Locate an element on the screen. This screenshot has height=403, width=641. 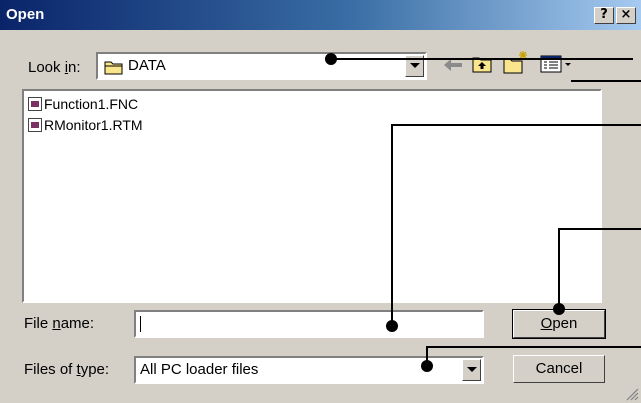
file-type-label: Files of type: is located at coordinates (67, 369).